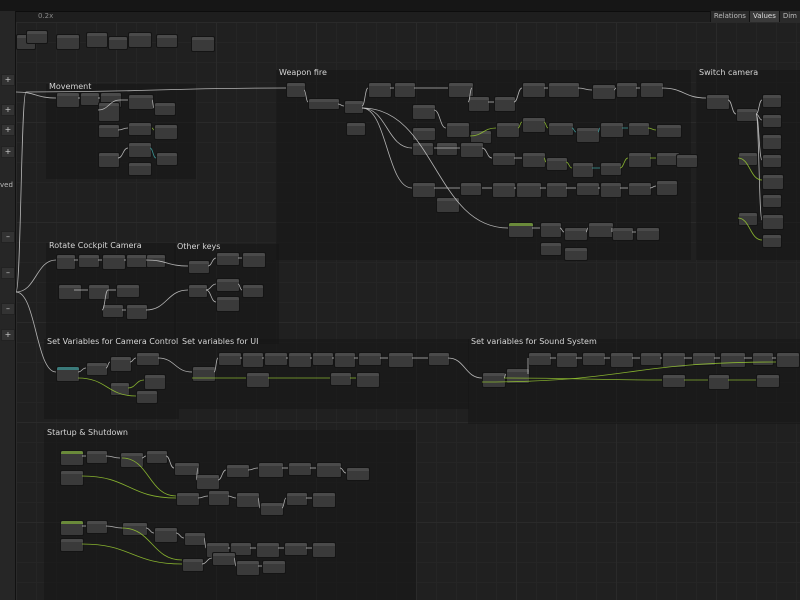 Image resolution: width=800 pixels, height=600 pixels. What do you see at coordinates (400, 6) in the screenshot?
I see `top-toolbar` at bounding box center [400, 6].